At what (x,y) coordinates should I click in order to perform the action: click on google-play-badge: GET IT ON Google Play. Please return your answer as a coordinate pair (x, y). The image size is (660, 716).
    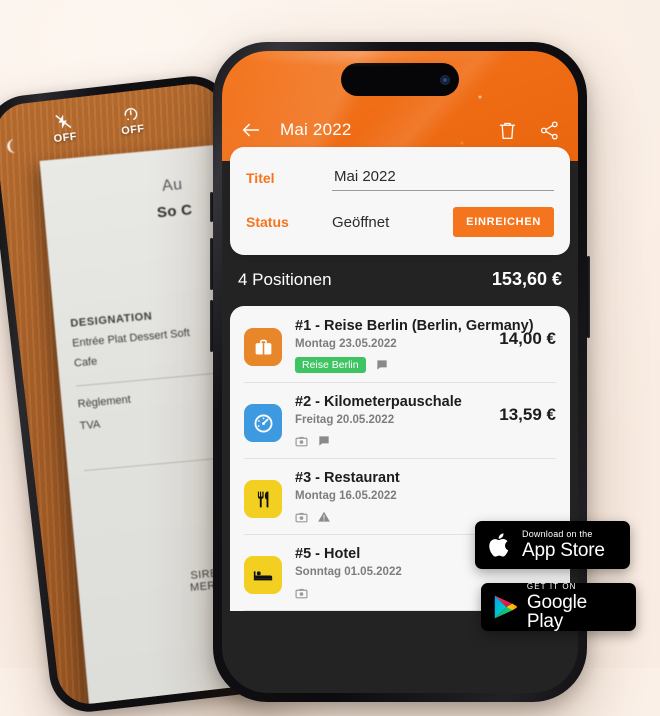
    Looking at the image, I should click on (558, 607).